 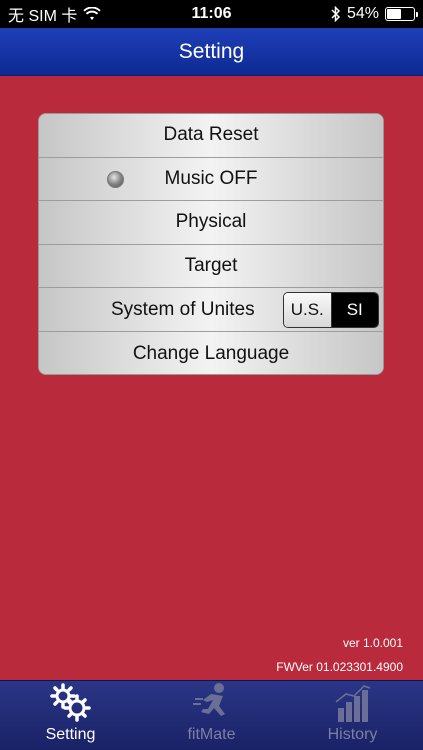 What do you see at coordinates (211, 734) in the screenshot?
I see `tab-fitmate-label: fitMate` at bounding box center [211, 734].